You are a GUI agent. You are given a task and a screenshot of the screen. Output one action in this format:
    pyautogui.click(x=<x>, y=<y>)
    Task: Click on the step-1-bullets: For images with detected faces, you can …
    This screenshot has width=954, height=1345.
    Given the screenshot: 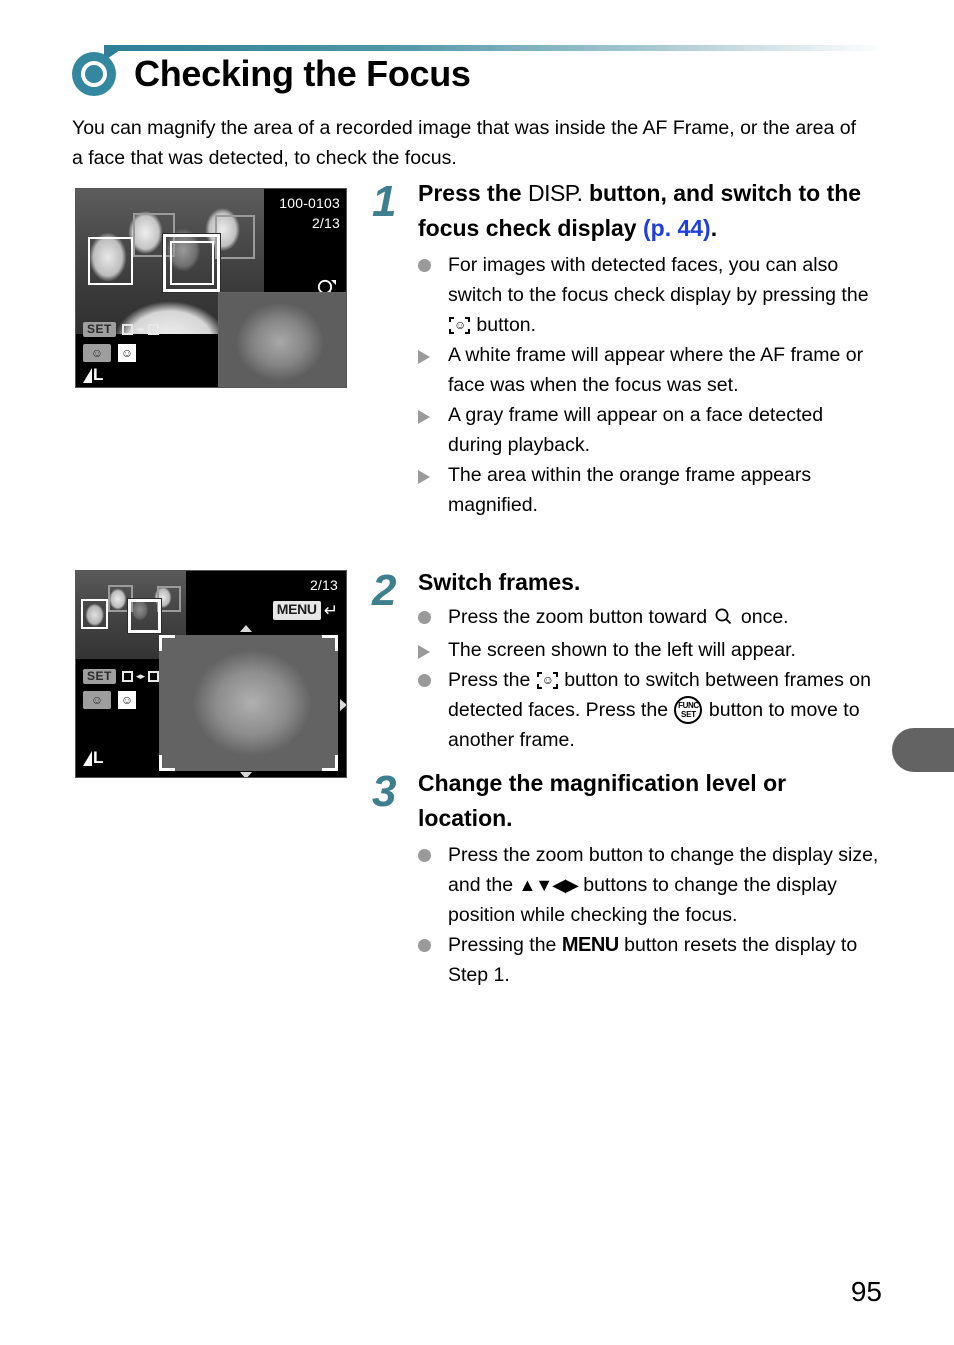 What is the action you would take?
    pyautogui.click(x=650, y=385)
    